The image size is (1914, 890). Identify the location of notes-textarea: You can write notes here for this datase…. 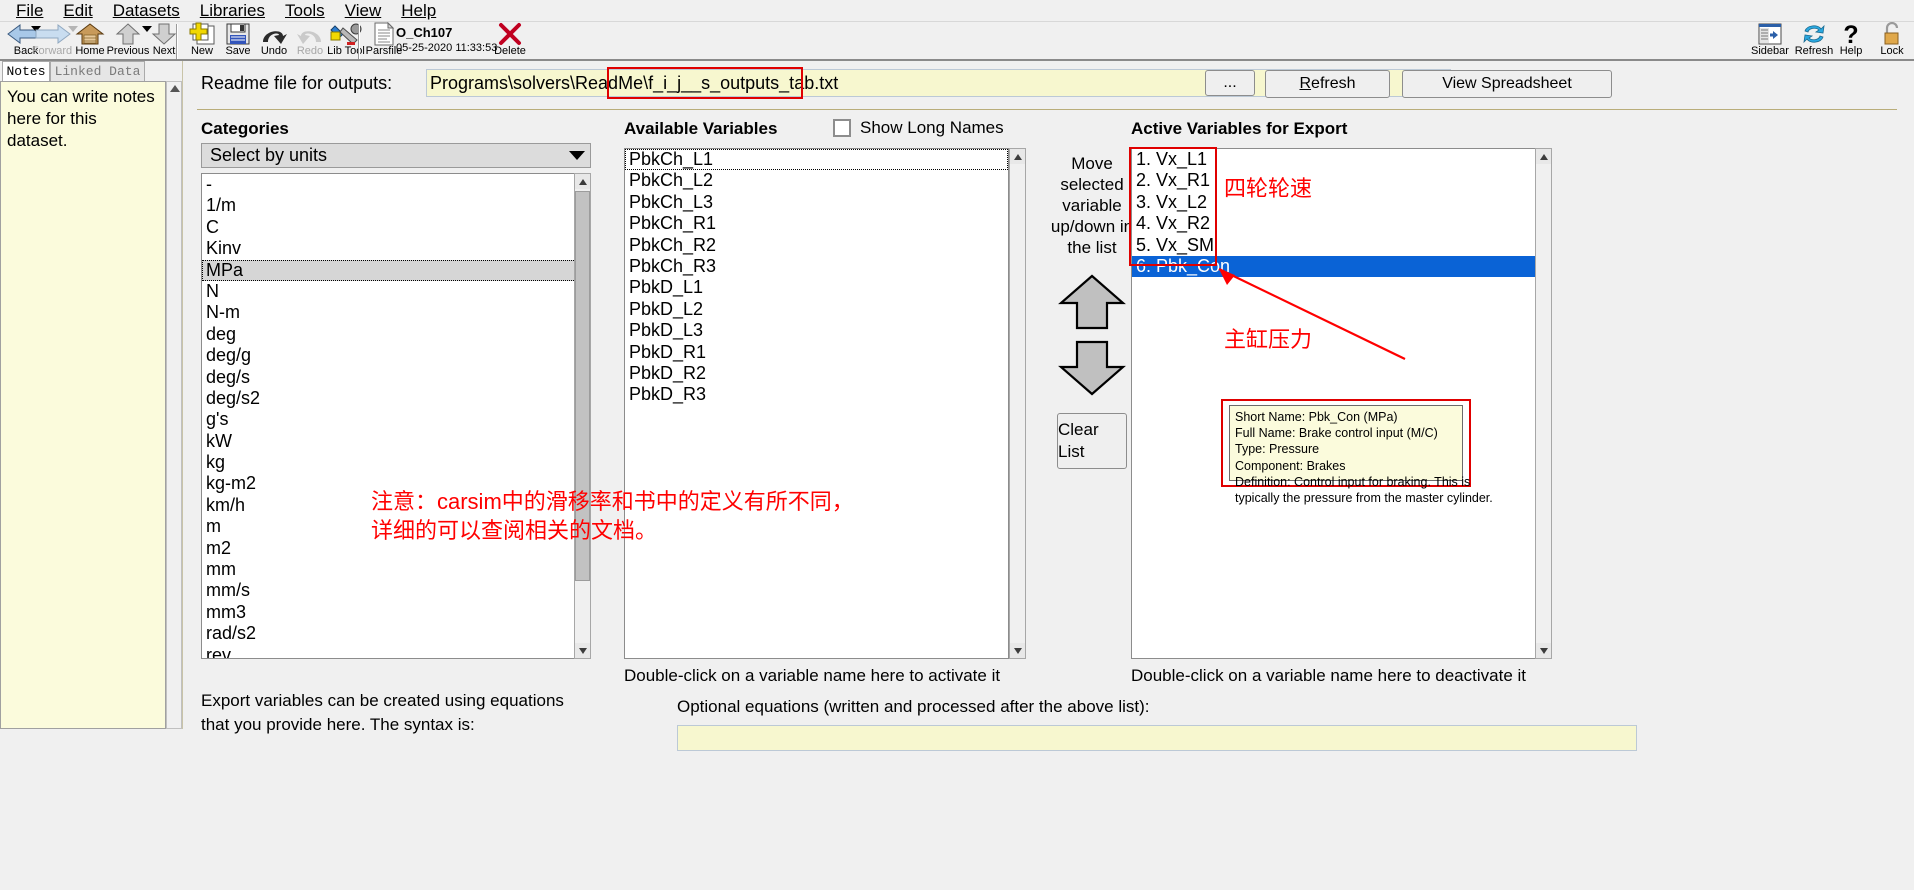
(83, 405).